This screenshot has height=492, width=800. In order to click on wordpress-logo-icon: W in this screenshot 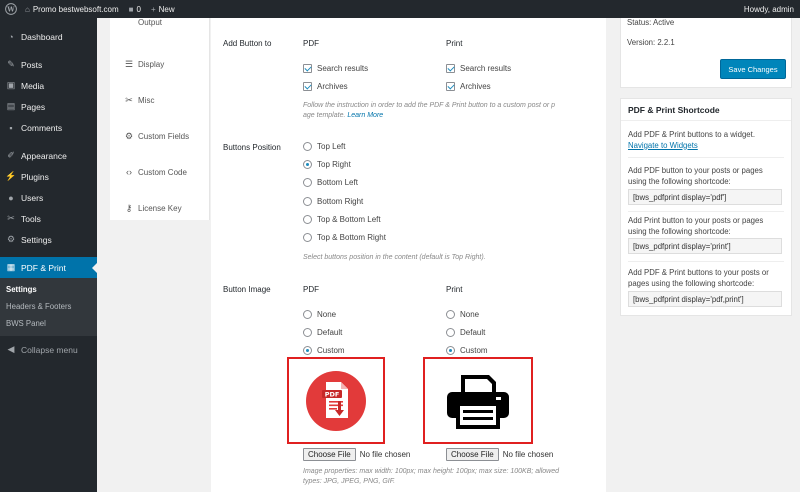, I will do `click(11, 9)`.